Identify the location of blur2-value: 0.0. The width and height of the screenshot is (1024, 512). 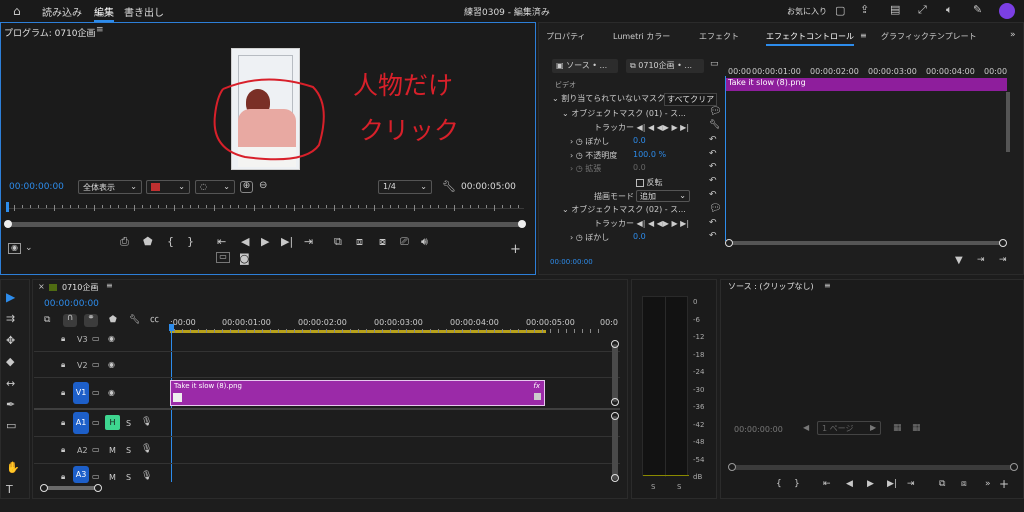
(639, 236).